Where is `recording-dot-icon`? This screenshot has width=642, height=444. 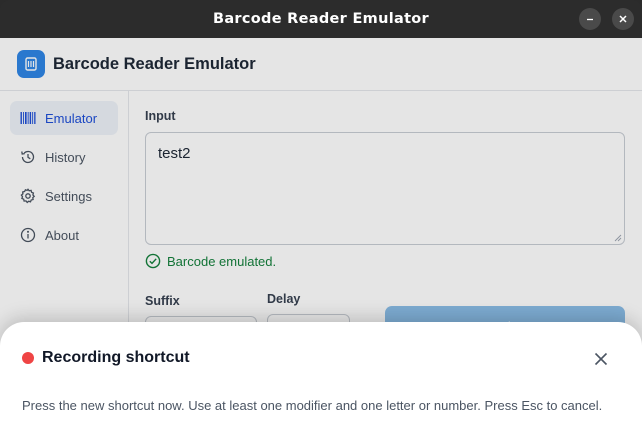
recording-dot-icon is located at coordinates (28, 358).